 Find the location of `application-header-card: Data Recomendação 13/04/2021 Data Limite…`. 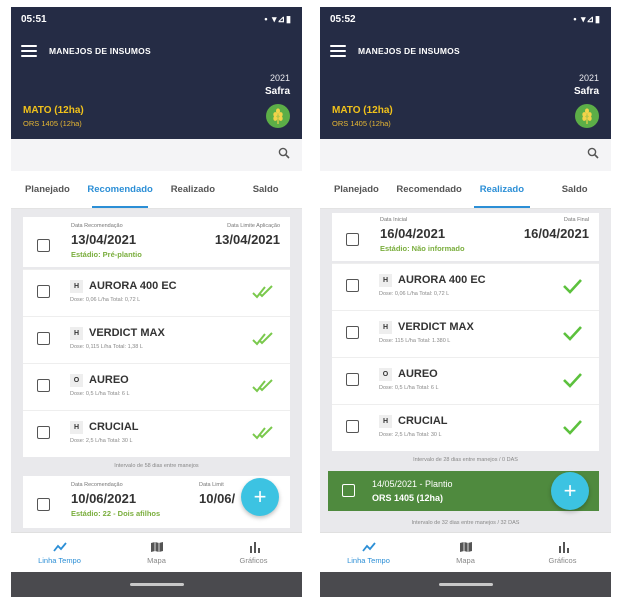

application-header-card: Data Recomendação 13/04/2021 Data Limite… is located at coordinates (156, 242).